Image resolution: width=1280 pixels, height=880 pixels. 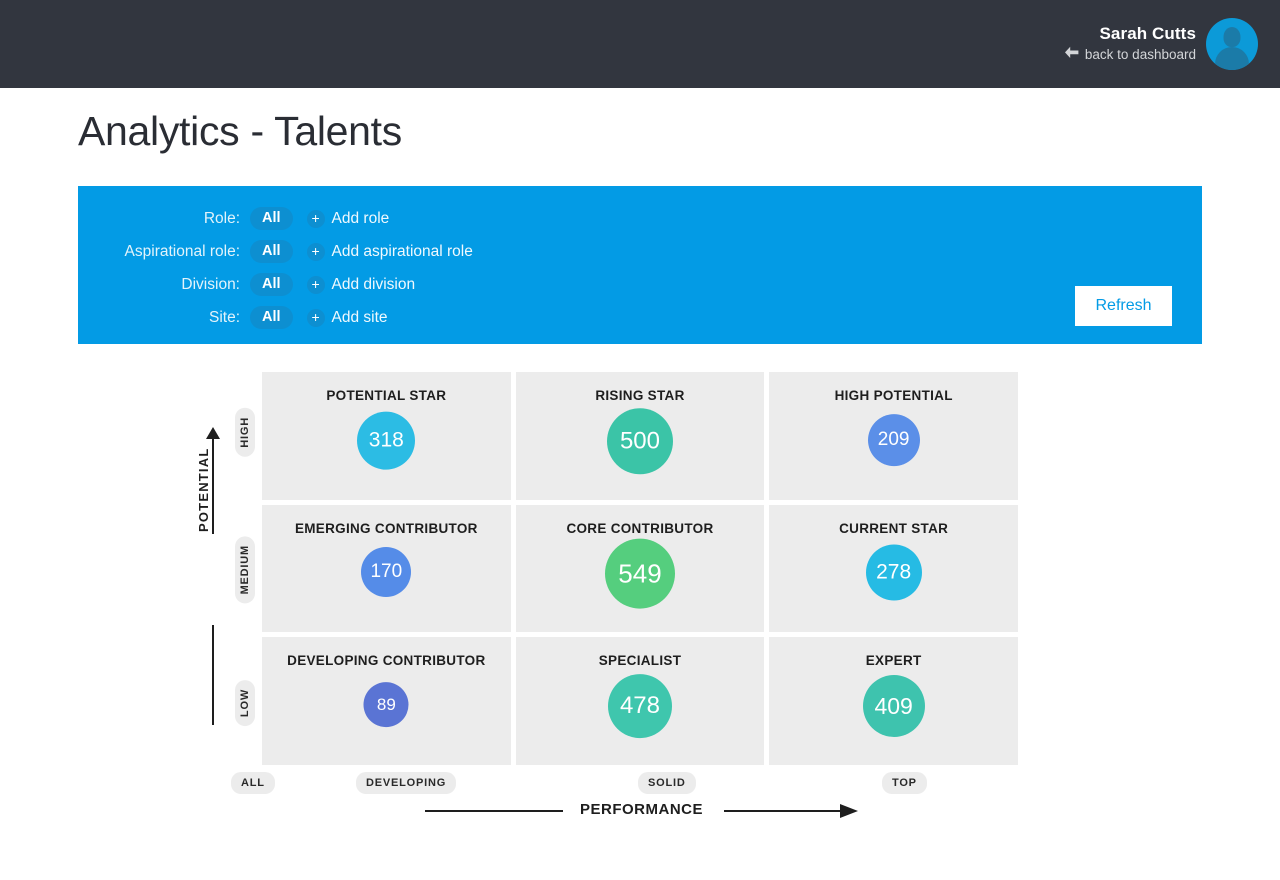 What do you see at coordinates (639, 441) in the screenshot?
I see `matrix-cell-bubble: 500` at bounding box center [639, 441].